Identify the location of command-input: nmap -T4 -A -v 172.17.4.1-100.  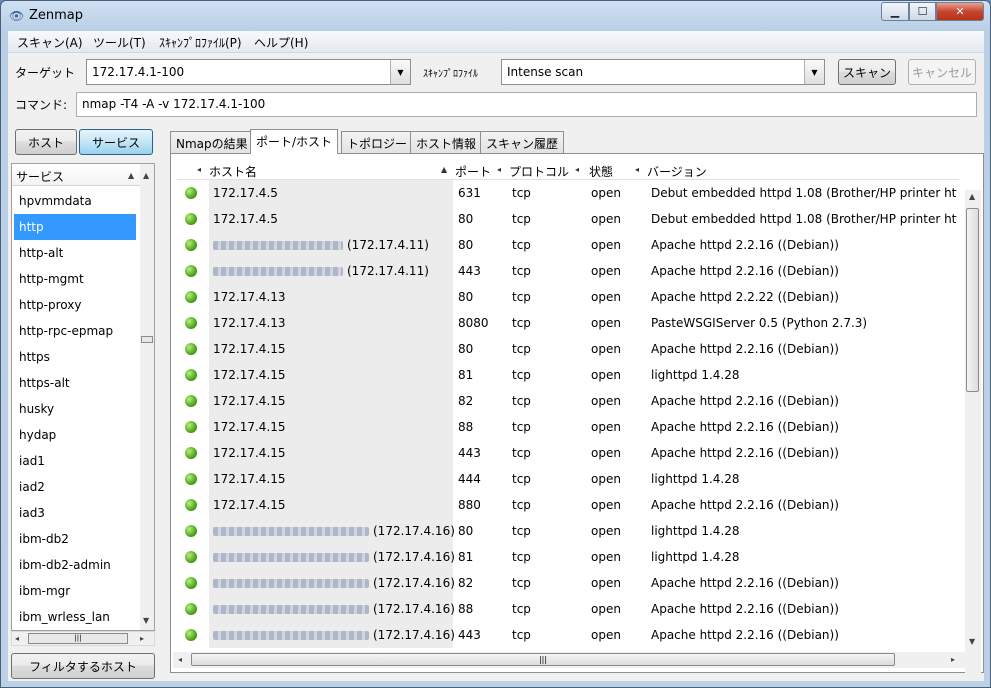
(526, 104).